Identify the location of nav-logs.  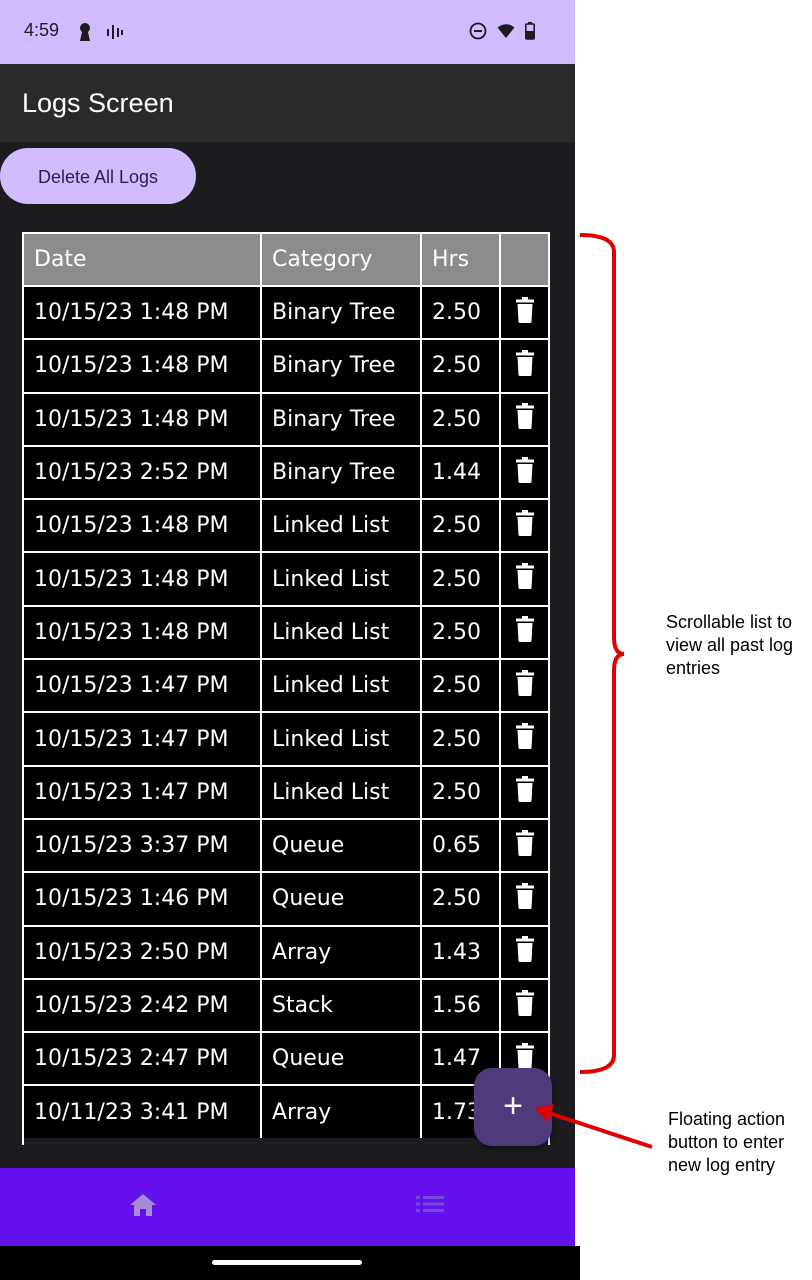
(430, 1206).